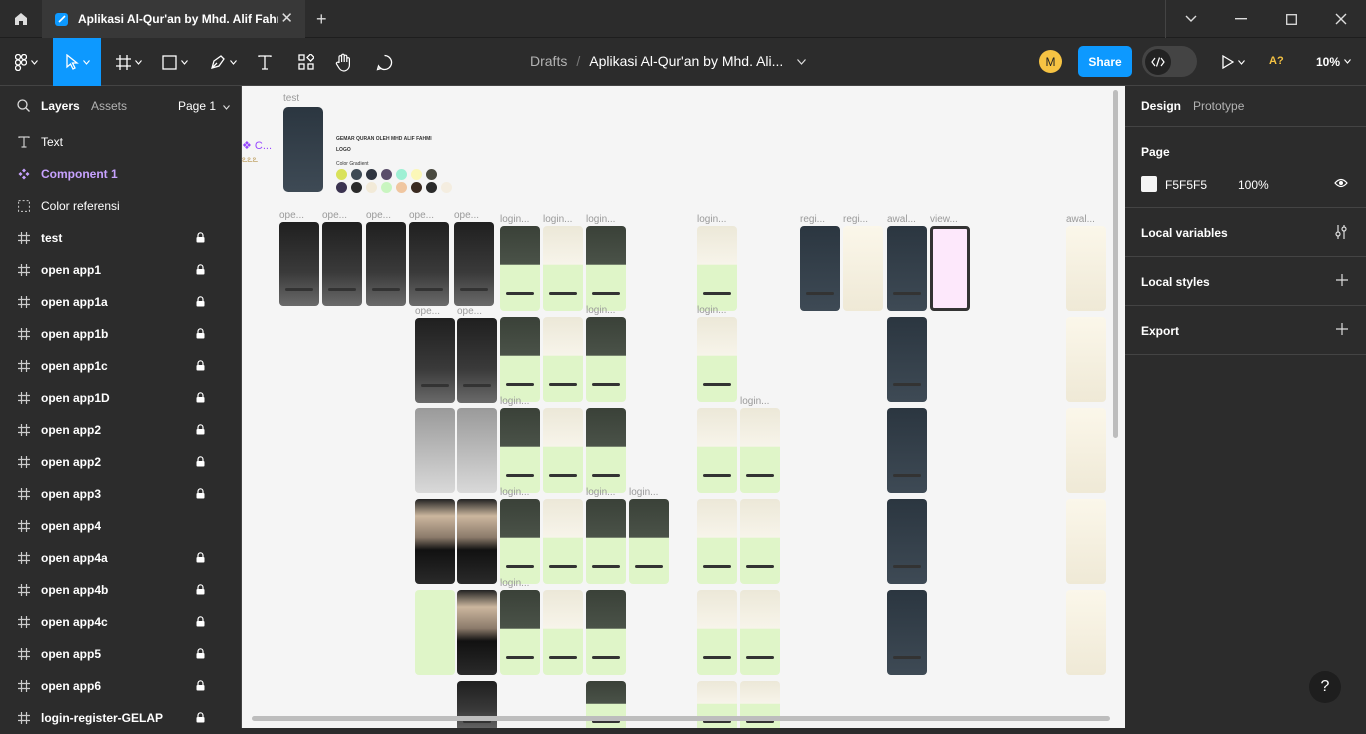 The height and width of the screenshot is (734, 1366). Describe the element at coordinates (120, 718) in the screenshot. I see `layer-item: login-register-GELAP` at that location.